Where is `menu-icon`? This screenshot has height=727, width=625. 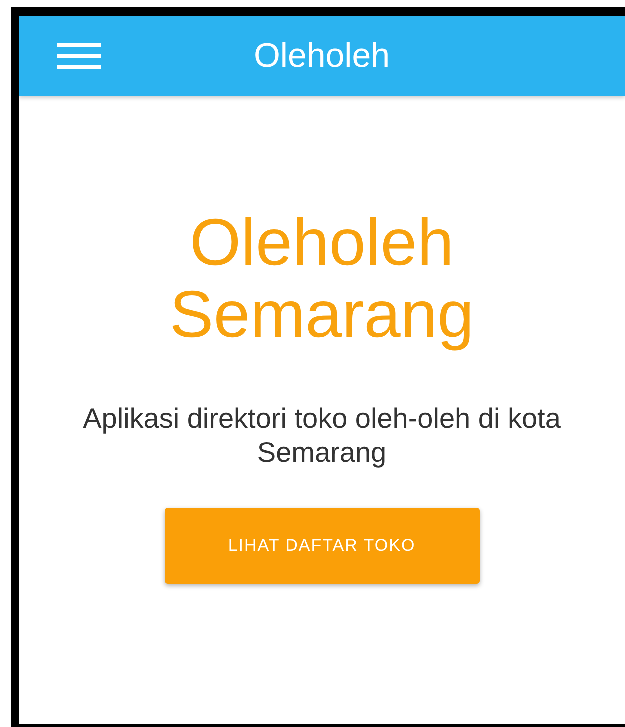
menu-icon is located at coordinates (79, 56).